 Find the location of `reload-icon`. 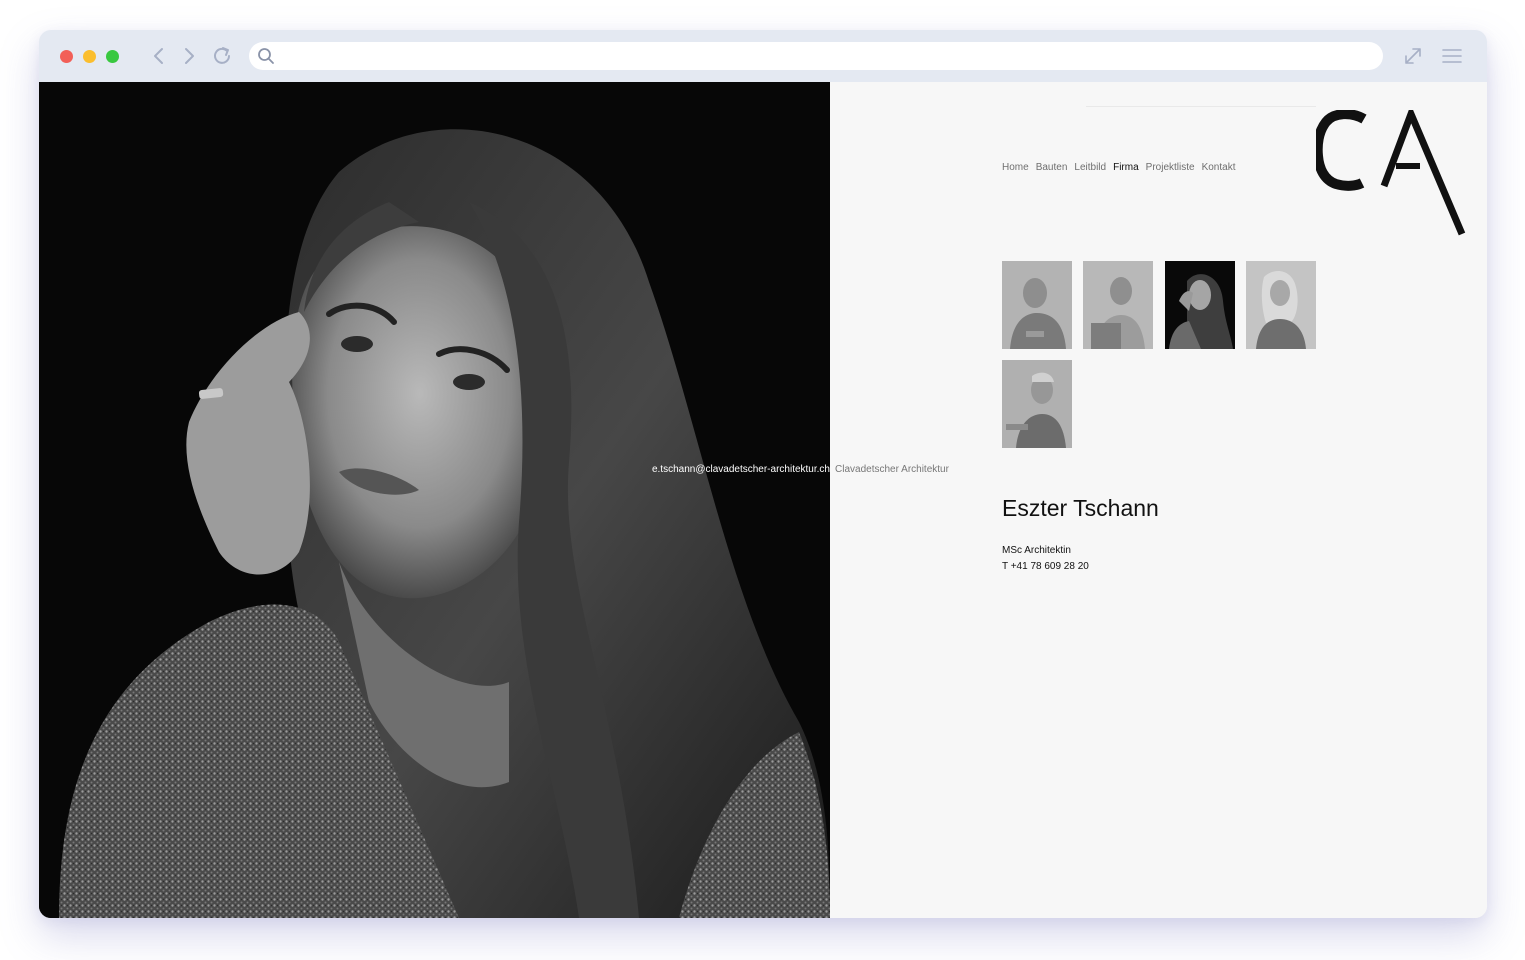

reload-icon is located at coordinates (222, 56).